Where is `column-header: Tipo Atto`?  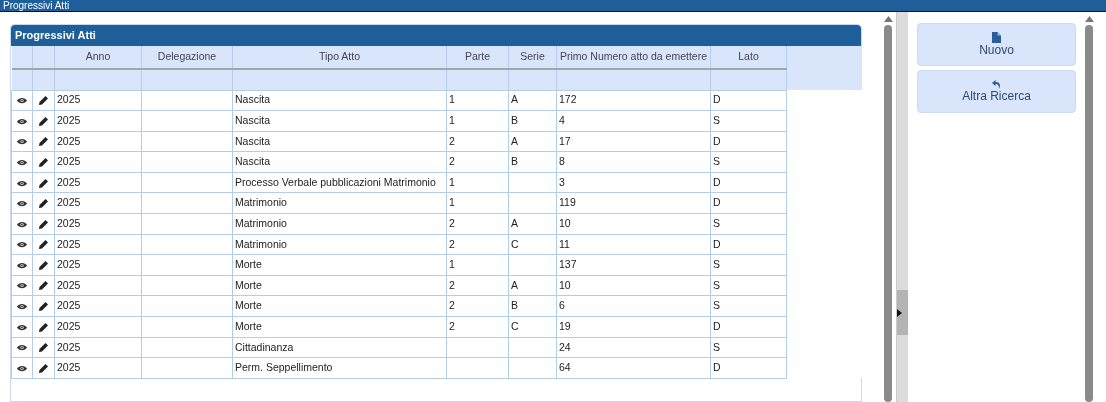 column-header: Tipo Atto is located at coordinates (339, 57).